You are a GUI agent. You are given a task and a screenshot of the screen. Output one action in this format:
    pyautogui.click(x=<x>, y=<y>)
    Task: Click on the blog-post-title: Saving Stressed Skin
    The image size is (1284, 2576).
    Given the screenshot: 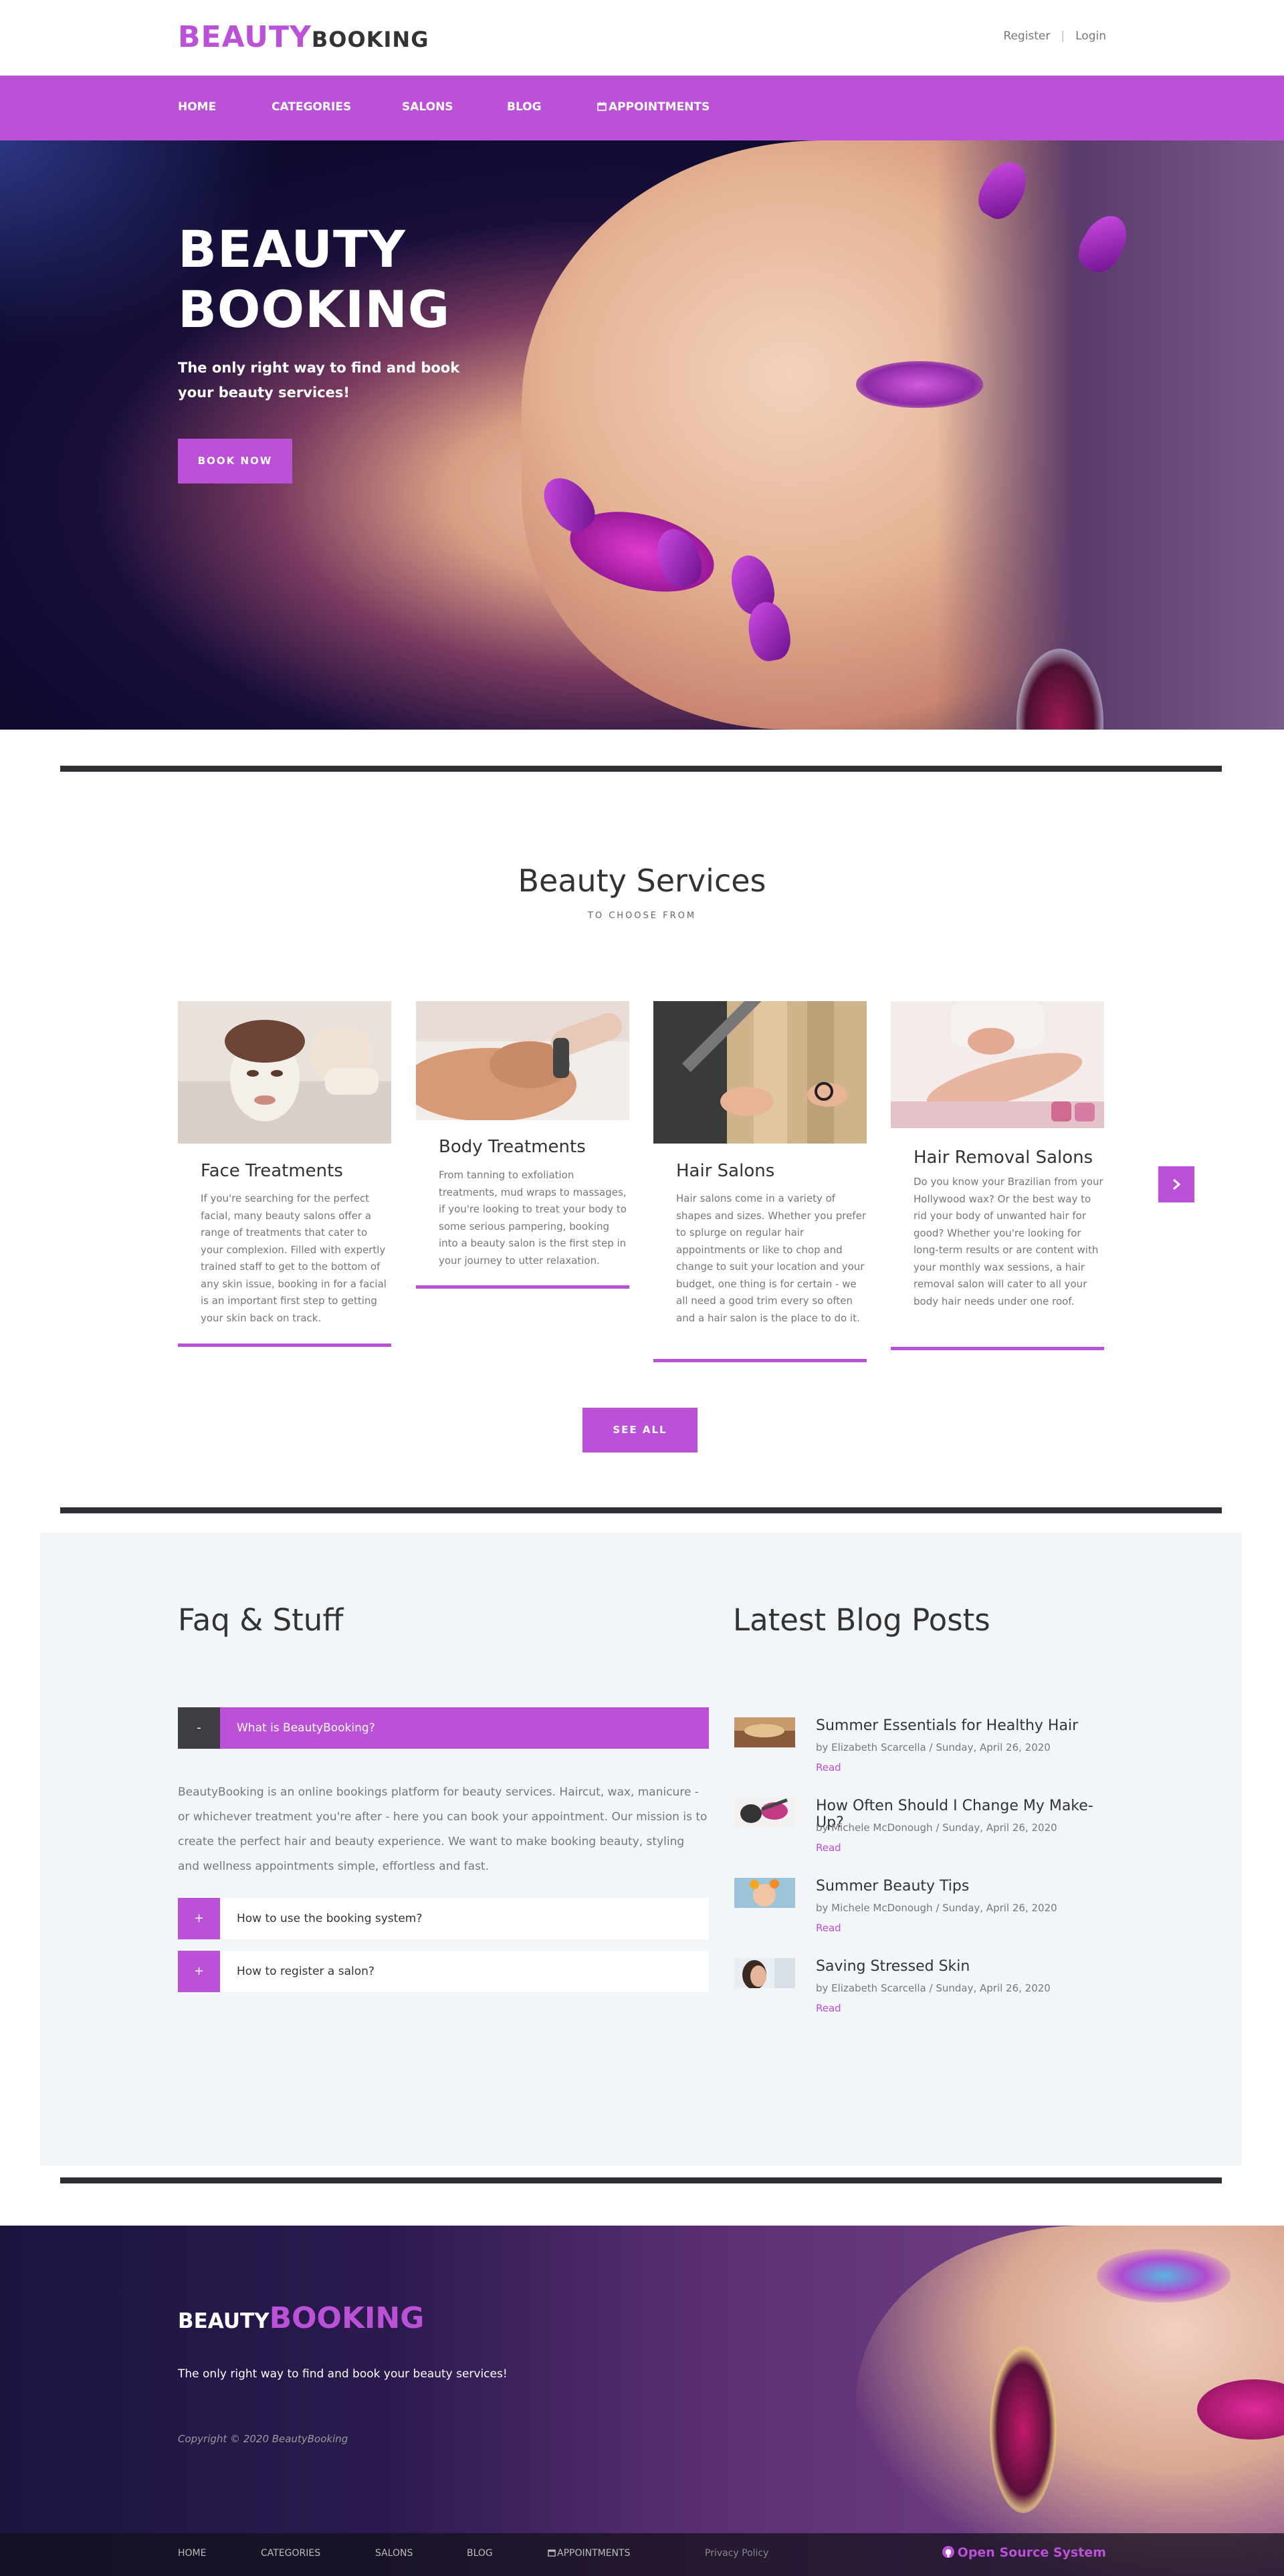 What is the action you would take?
    pyautogui.click(x=893, y=1966)
    